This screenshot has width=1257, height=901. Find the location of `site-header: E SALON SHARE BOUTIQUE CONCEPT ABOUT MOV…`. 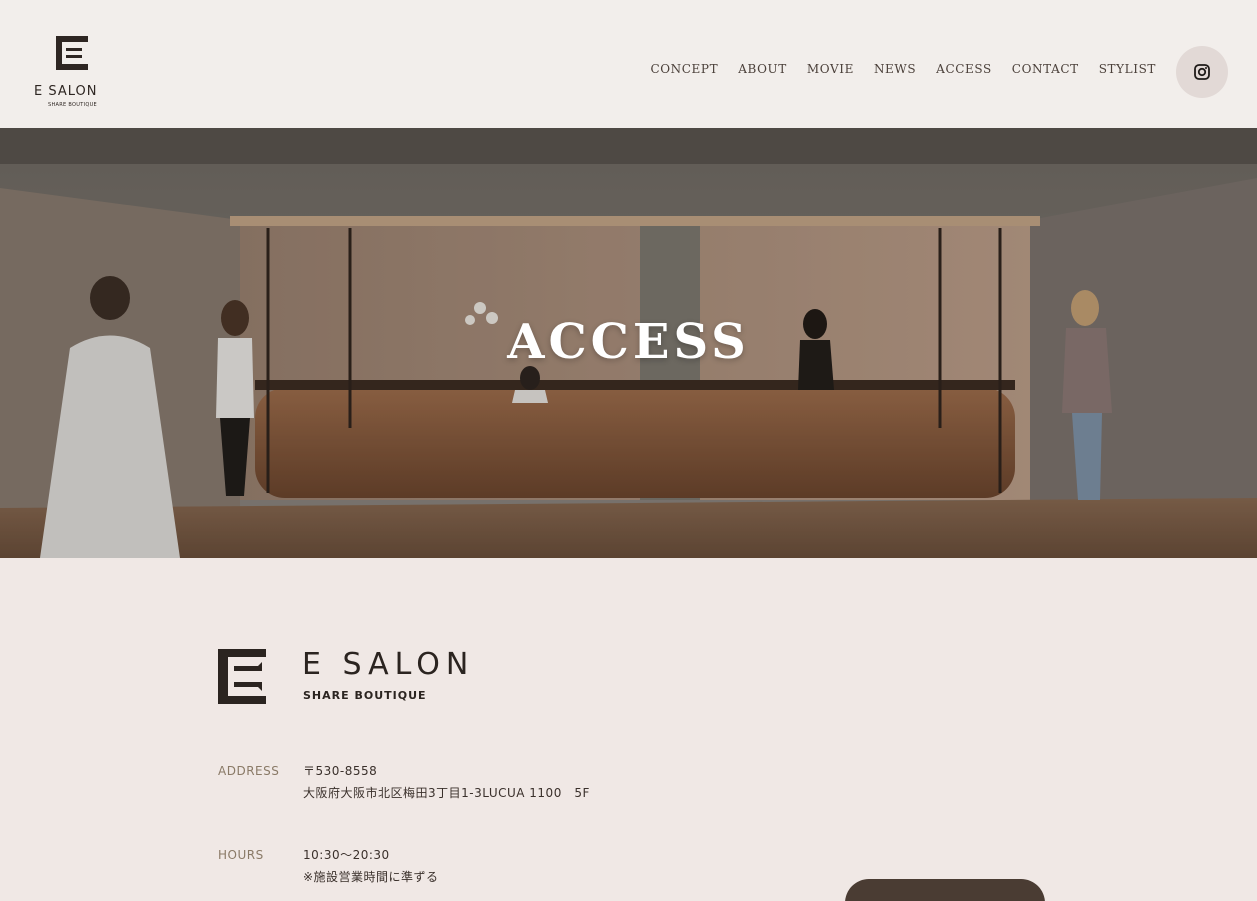

site-header: E SALON SHARE BOUTIQUE CONCEPT ABOUT MOV… is located at coordinates (628, 64).